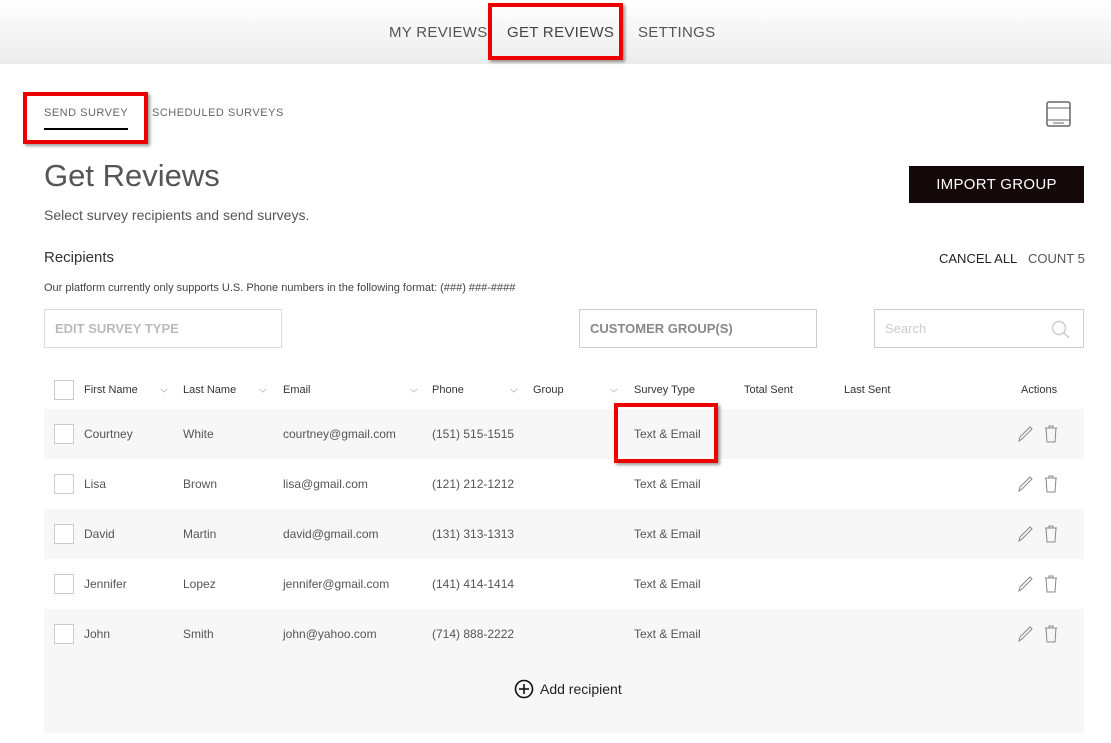 The image size is (1111, 743). What do you see at coordinates (664, 389) in the screenshot?
I see `header-survey-type: Survey Type` at bounding box center [664, 389].